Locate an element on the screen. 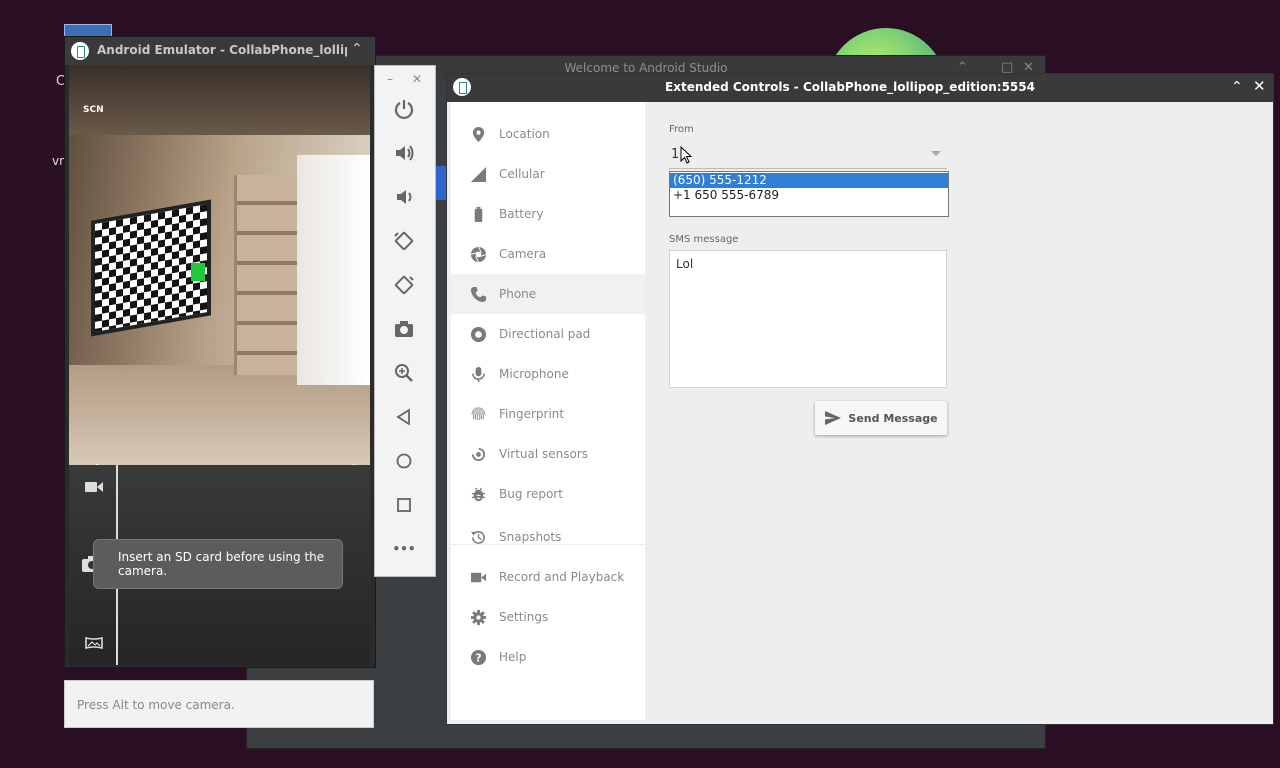 This screenshot has width=1280, height=768. battery-icon is located at coordinates (478, 214).